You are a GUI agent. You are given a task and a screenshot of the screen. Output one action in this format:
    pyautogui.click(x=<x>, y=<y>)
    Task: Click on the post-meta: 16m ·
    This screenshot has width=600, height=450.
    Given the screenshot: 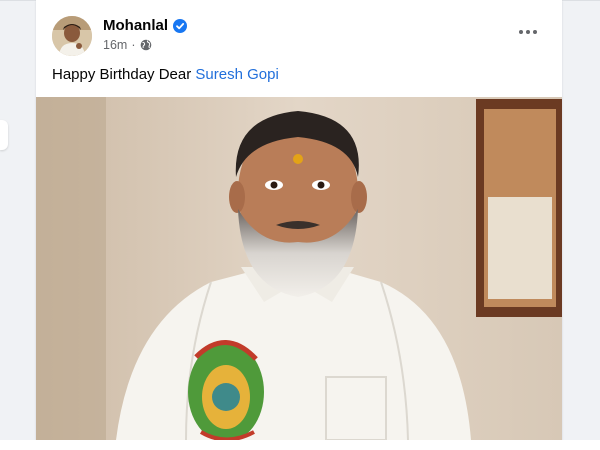 What is the action you would take?
    pyautogui.click(x=127, y=45)
    